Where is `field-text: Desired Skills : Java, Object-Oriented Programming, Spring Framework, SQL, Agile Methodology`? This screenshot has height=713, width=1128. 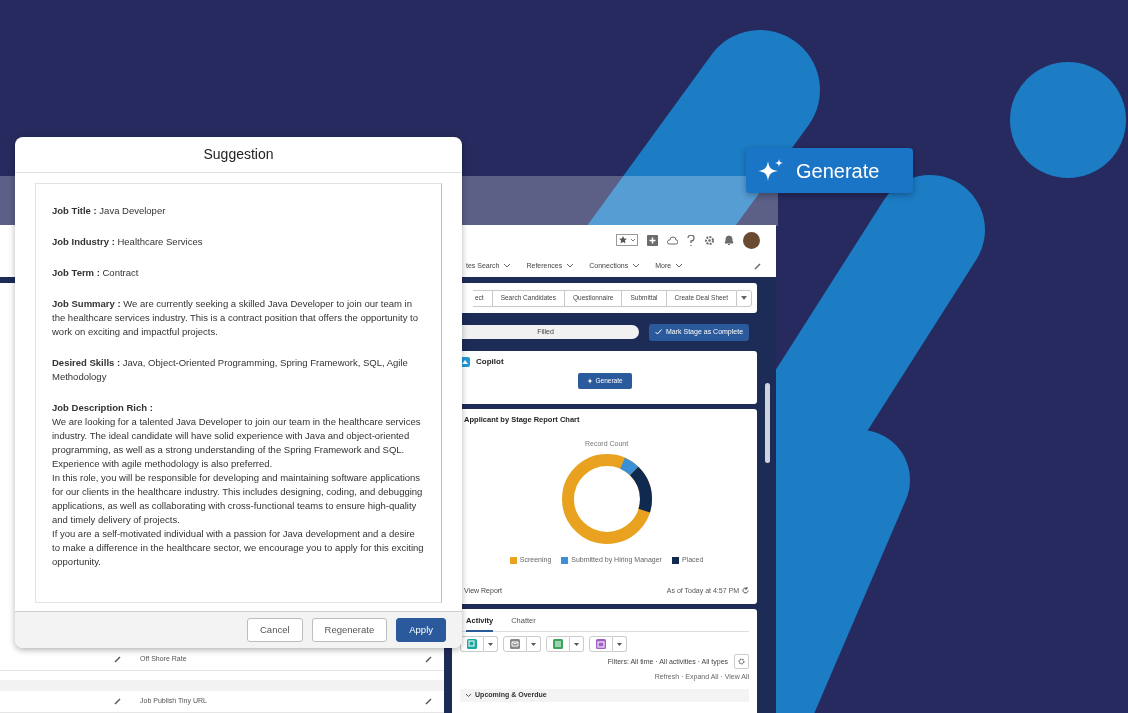
field-text: Desired Skills : Java, Object-Oriented Programming, Spring Framework, SQL, Agile Methodology is located at coordinates (230, 370).